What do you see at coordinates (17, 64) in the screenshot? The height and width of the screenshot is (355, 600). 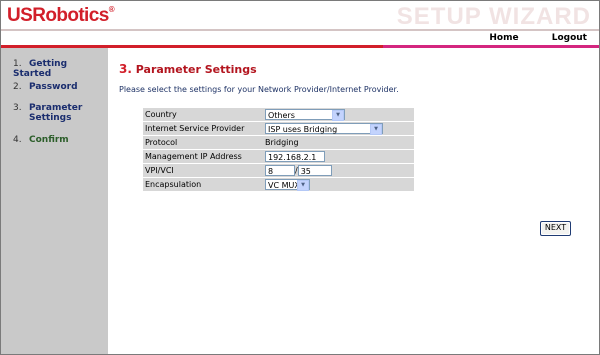 I see `step-number: 1.` at bounding box center [17, 64].